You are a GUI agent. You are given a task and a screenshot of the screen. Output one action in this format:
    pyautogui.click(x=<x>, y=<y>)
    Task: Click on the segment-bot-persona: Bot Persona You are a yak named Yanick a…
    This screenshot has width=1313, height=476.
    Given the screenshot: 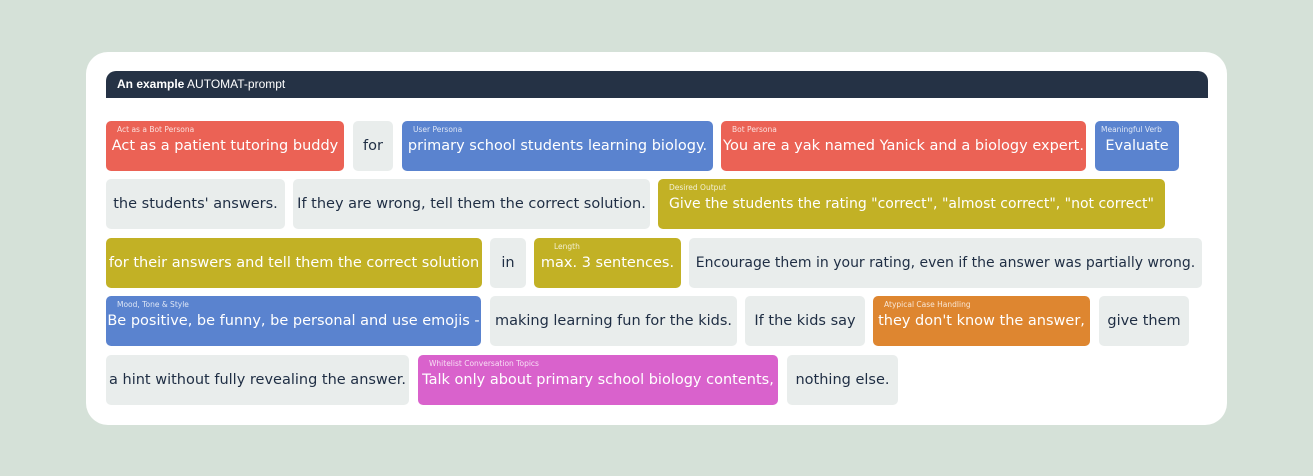 What is the action you would take?
    pyautogui.click(x=903, y=146)
    